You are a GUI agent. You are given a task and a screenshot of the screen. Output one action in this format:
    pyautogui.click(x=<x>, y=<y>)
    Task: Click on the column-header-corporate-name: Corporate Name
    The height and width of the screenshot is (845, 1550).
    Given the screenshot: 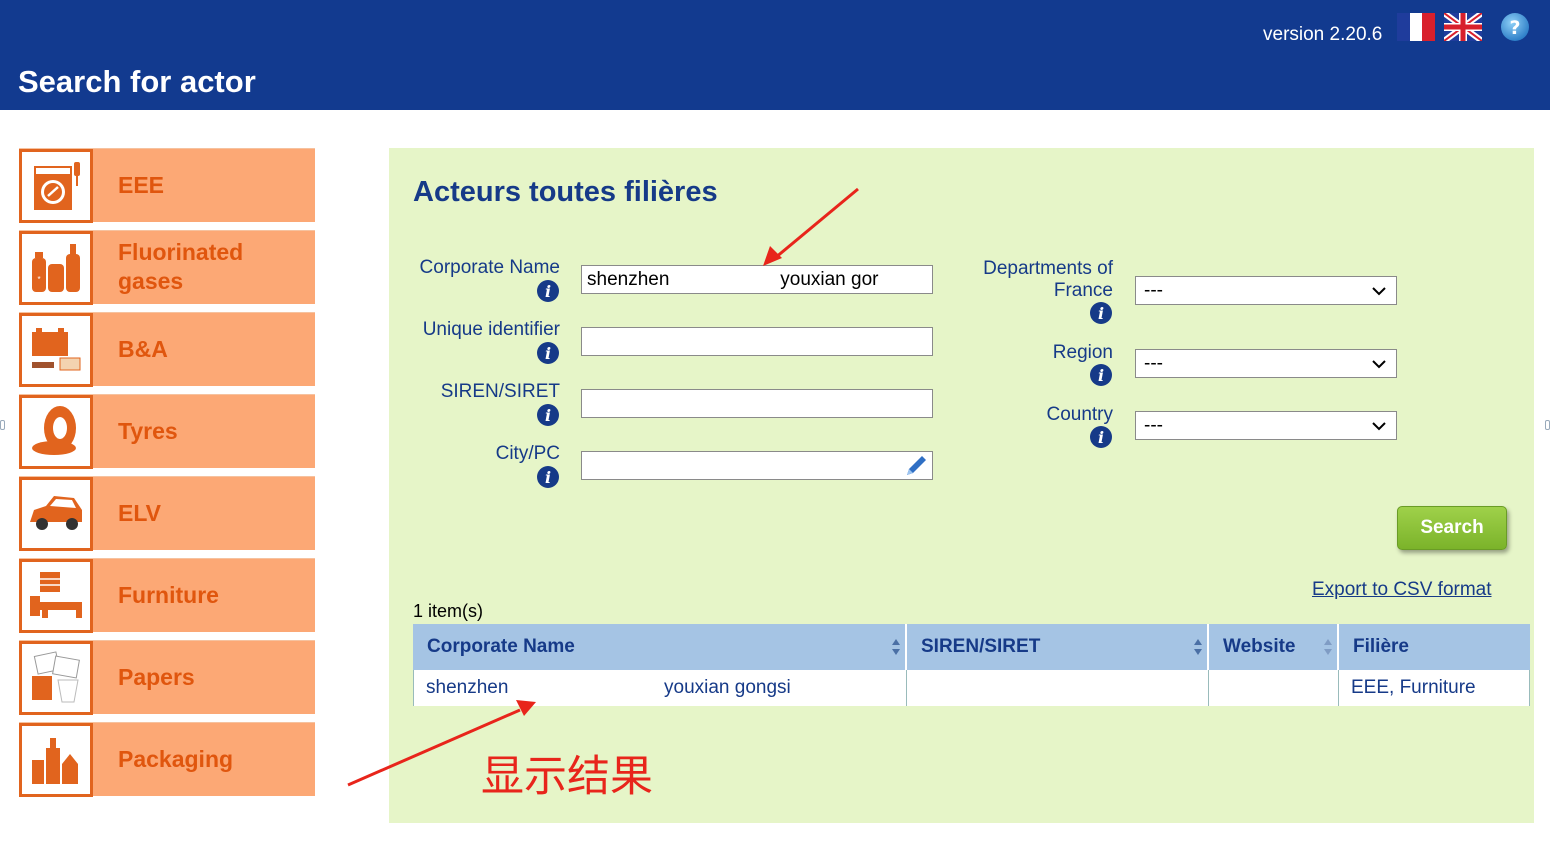 What is the action you would take?
    pyautogui.click(x=660, y=647)
    